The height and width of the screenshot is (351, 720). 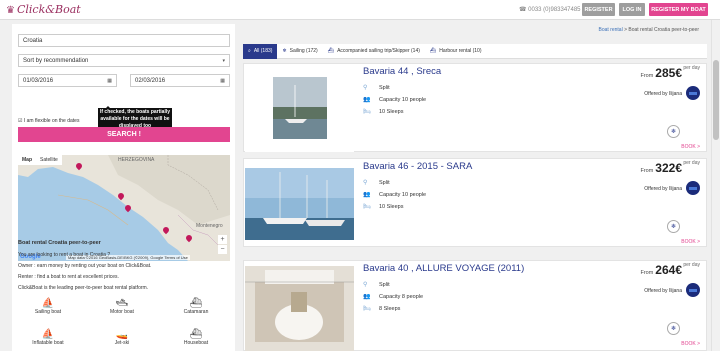 What do you see at coordinates (27, 160) in the screenshot?
I see `map-tab: Map` at bounding box center [27, 160].